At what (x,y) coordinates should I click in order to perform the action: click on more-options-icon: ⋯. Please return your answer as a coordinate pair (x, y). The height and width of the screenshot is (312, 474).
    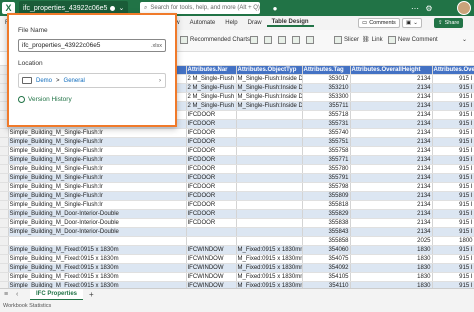
    Looking at the image, I should click on (415, 8).